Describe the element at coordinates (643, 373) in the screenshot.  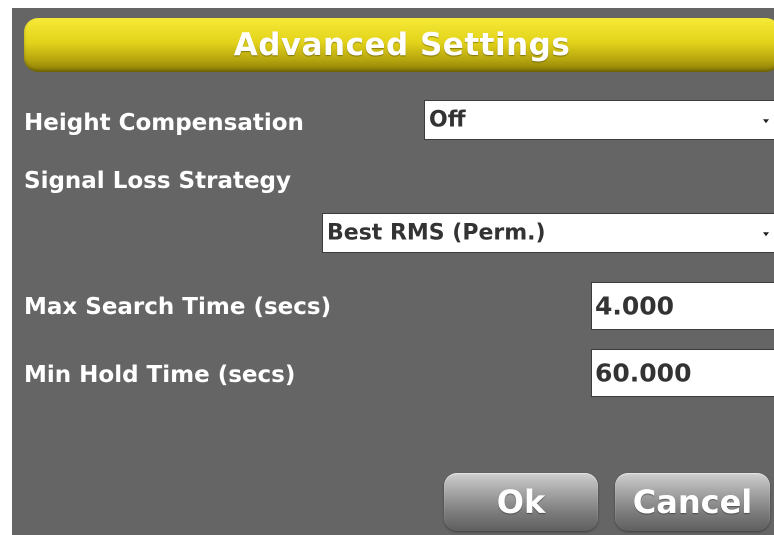
I see `min-hold-time-value: 60.000` at that location.